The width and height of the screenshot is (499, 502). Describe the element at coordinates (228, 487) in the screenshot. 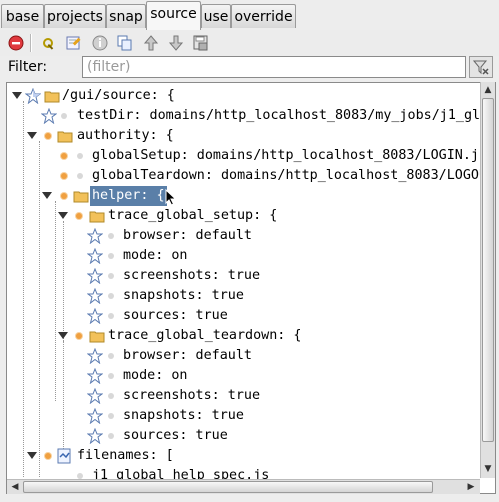

I see `horizontal-scroll-thumb` at that location.